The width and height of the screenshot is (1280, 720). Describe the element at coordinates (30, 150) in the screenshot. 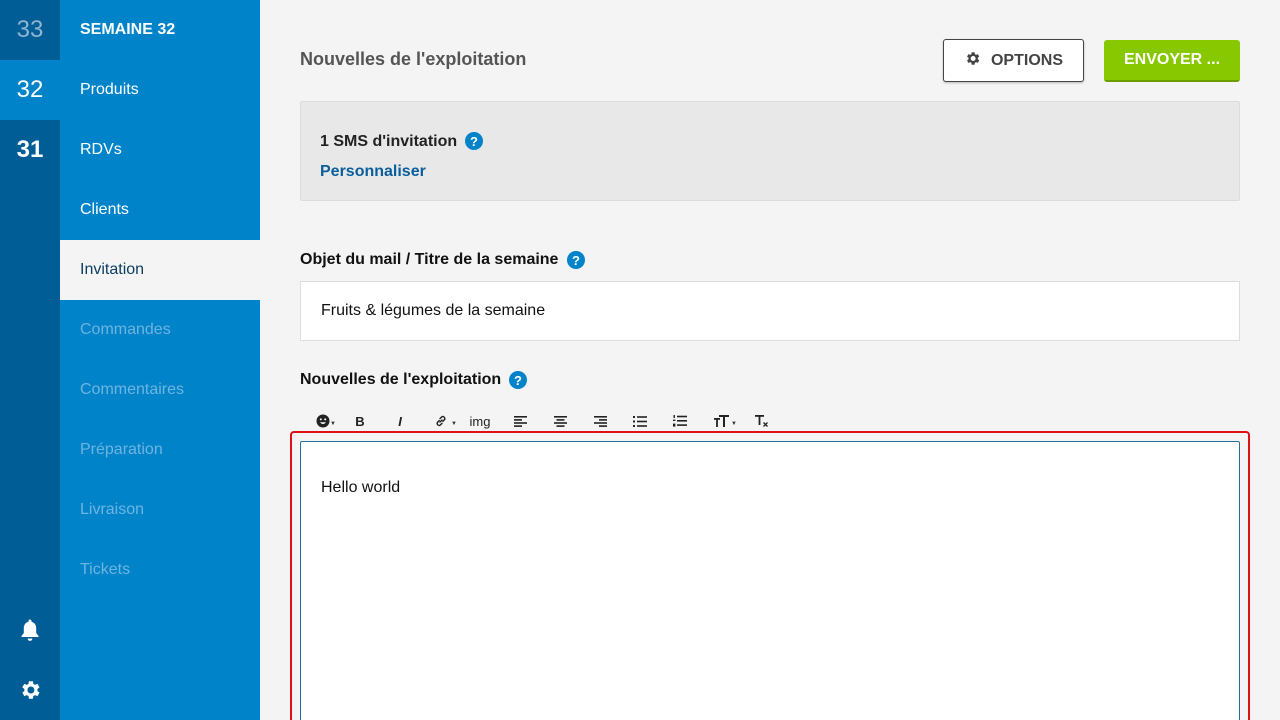

I see `week-31: 31` at that location.